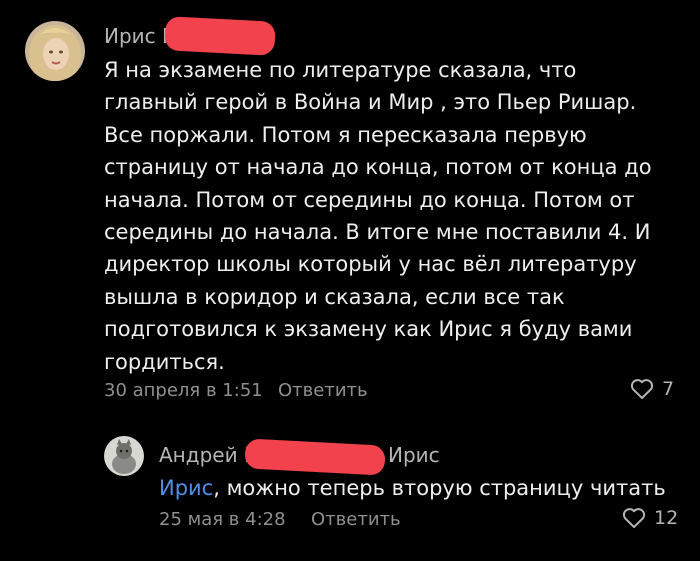 The width and height of the screenshot is (700, 561). Describe the element at coordinates (439, 488) in the screenshot. I see `reply-text-body: , можно теперь вторую страницу читать` at that location.